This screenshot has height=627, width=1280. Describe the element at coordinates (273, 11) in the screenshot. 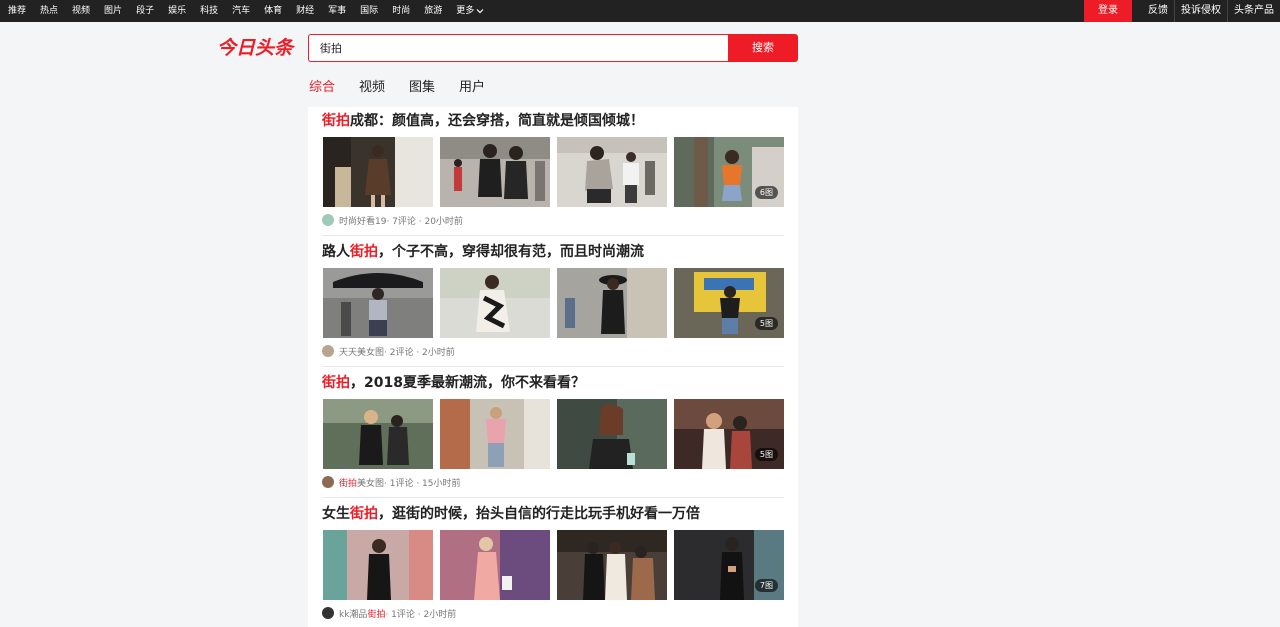

I see `nav-item-sports: 体育` at that location.